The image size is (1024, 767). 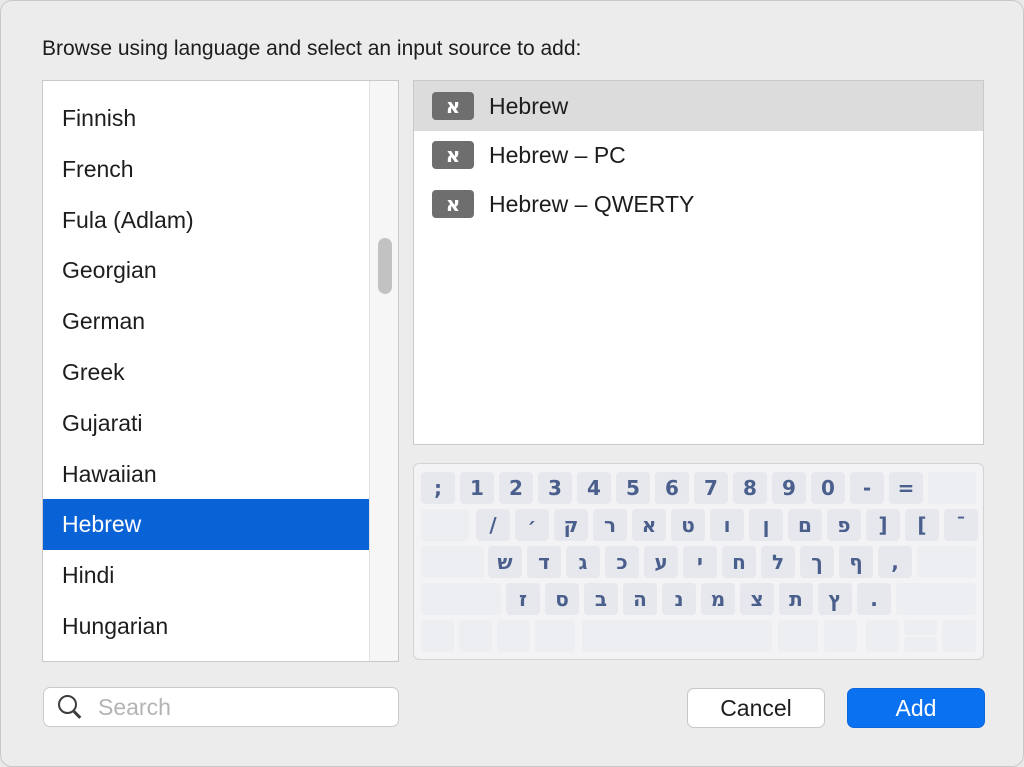 What do you see at coordinates (766, 525) in the screenshot?
I see `keyboard-key: ן` at bounding box center [766, 525].